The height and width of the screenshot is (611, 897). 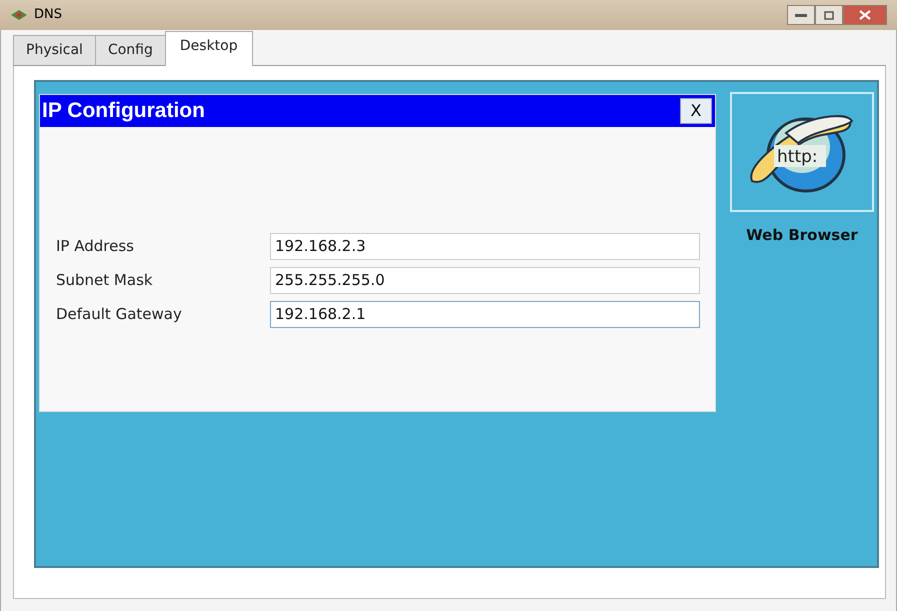 What do you see at coordinates (123, 111) in the screenshot?
I see `dialog-title: IP Configuration` at bounding box center [123, 111].